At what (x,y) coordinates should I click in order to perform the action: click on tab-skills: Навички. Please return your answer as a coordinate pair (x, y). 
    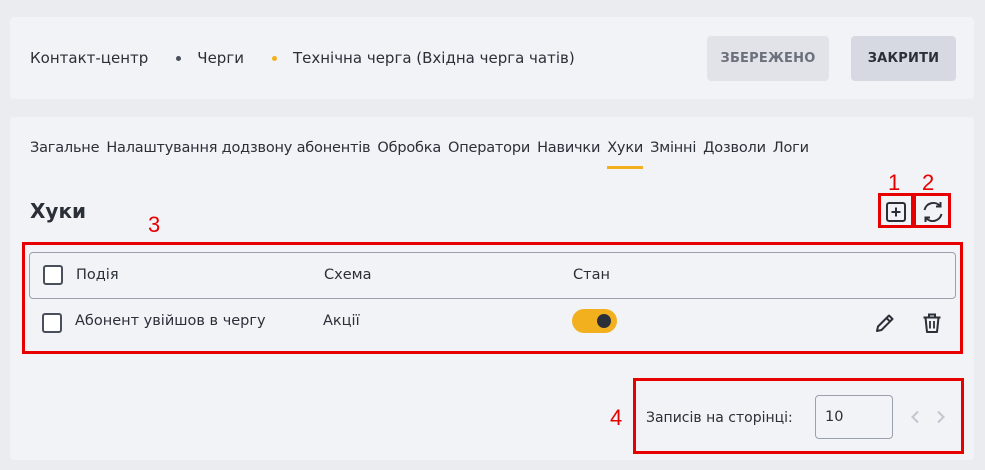
    Looking at the image, I should click on (568, 154).